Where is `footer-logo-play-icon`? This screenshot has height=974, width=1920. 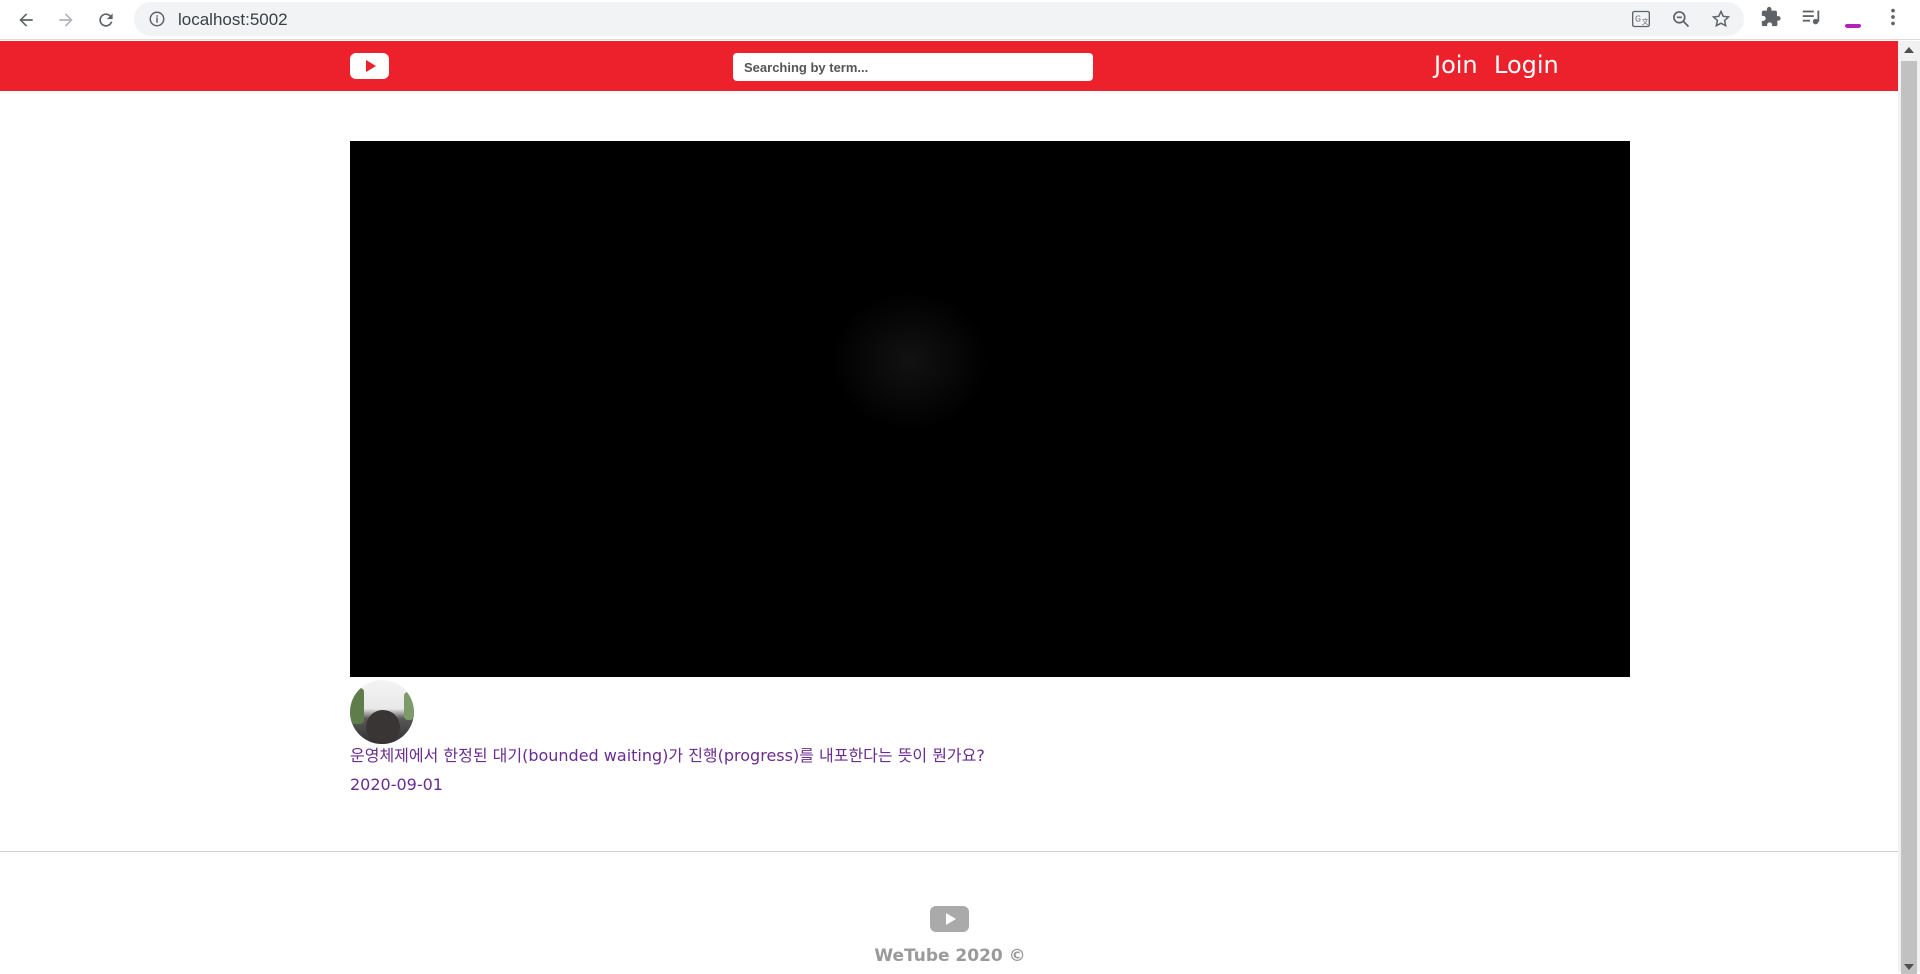 footer-logo-play-icon is located at coordinates (949, 919).